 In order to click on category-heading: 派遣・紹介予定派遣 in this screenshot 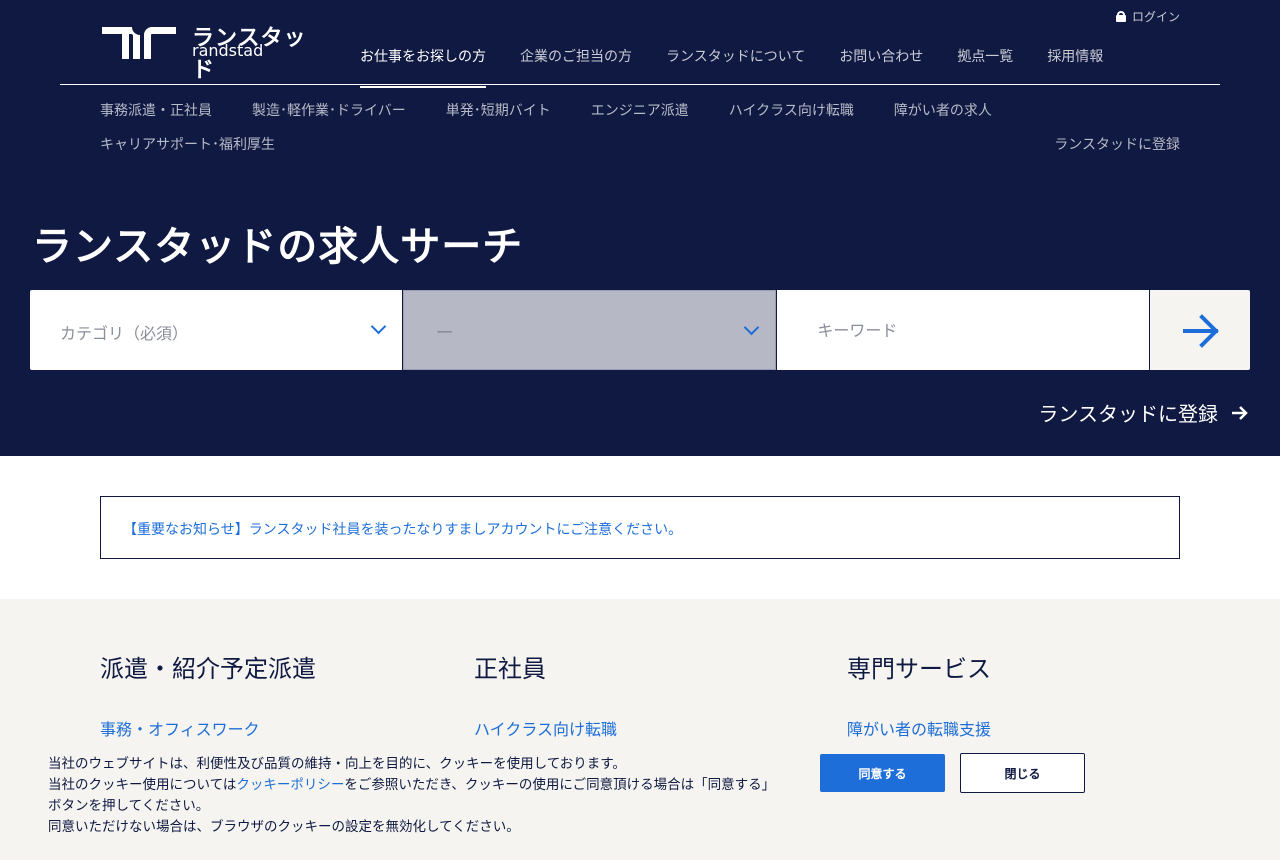, I will do `click(208, 669)`.